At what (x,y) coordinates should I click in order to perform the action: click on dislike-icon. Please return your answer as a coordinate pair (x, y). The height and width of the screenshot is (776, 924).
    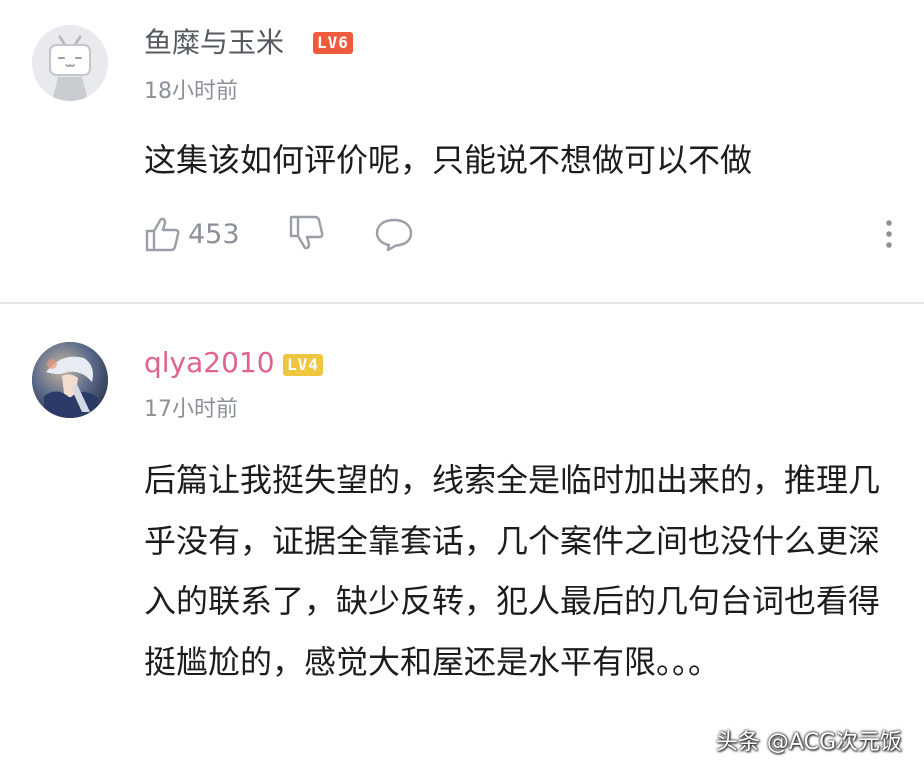
    Looking at the image, I should click on (306, 232).